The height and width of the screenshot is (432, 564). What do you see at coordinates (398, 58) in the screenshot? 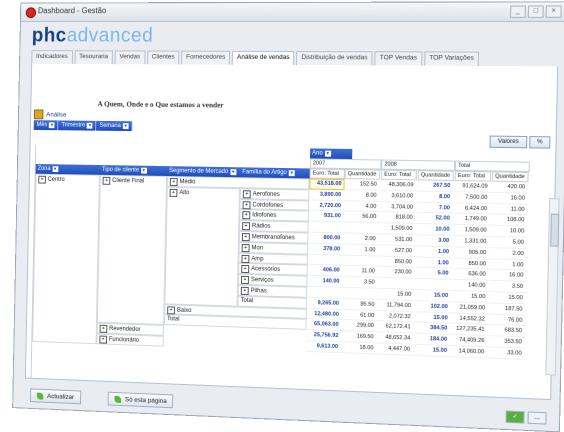
I see `tab-7: TOP Vendas` at bounding box center [398, 58].